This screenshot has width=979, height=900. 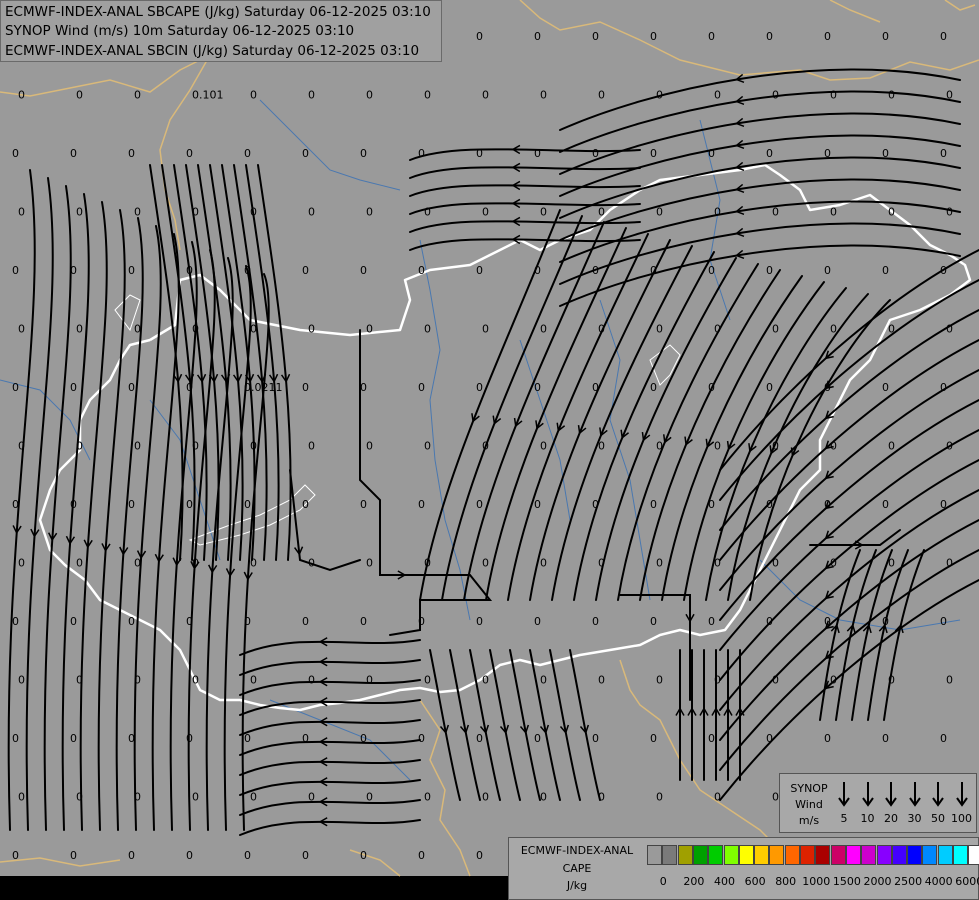 I want to click on sbcin-value-label: 0.101, so click(x=208, y=95).